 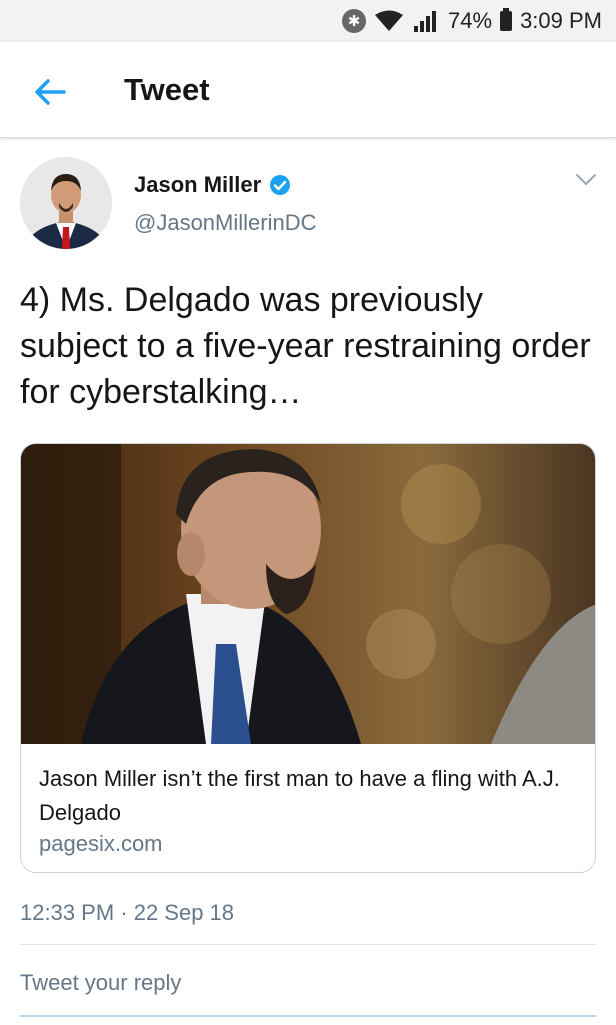 I want to click on status-bar: ✱ 74% 3:09 PM, so click(x=308, y=21).